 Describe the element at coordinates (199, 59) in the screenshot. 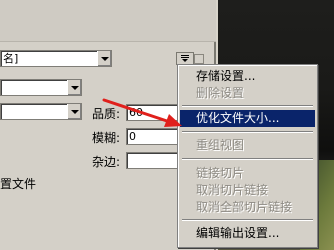

I see `secondary-options-button` at that location.